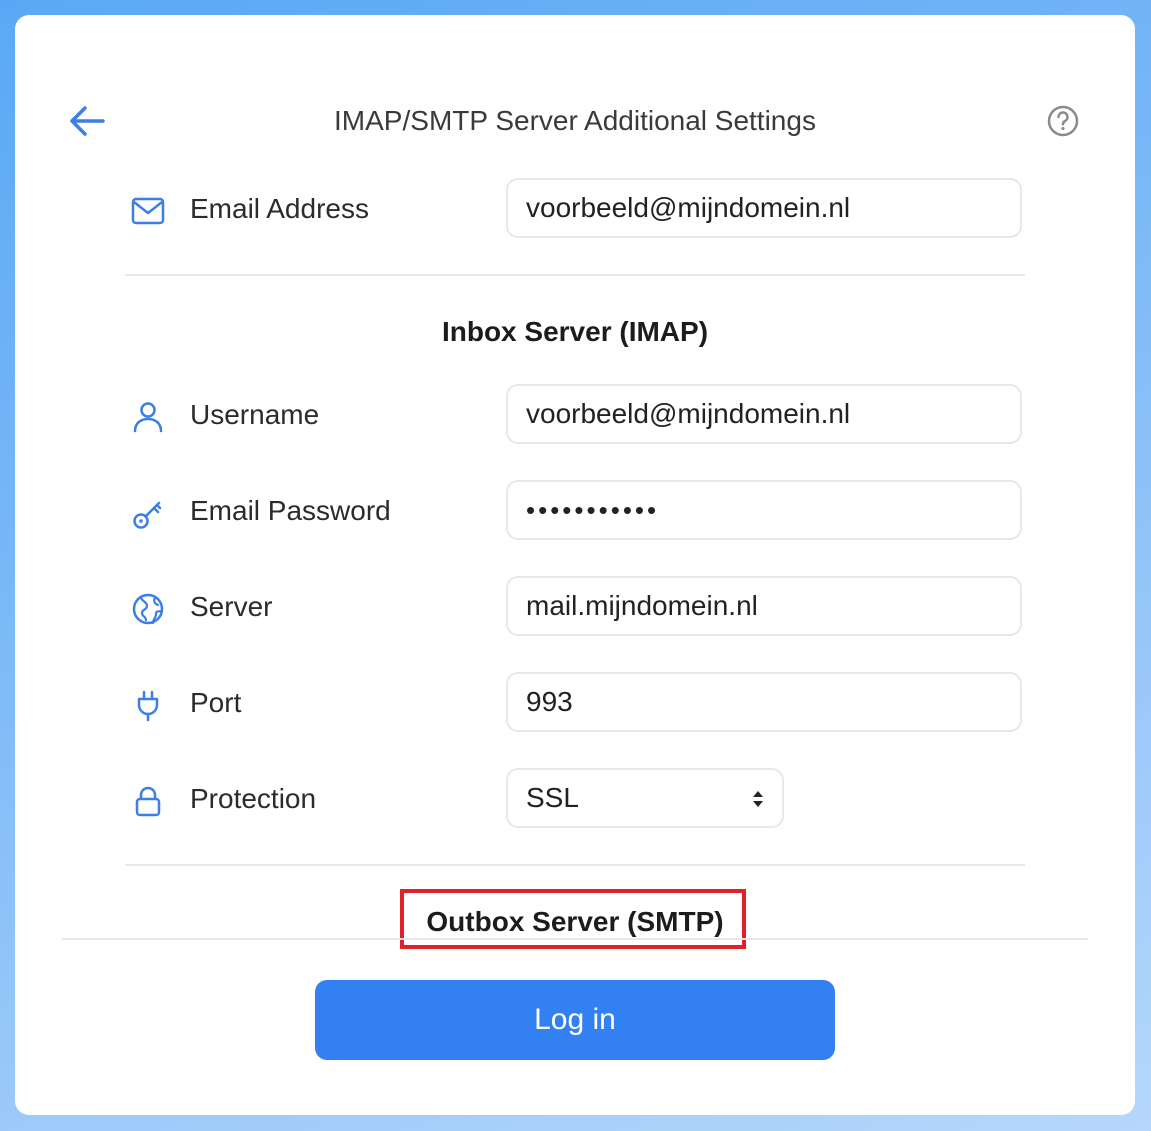 The image size is (1151, 1131). What do you see at coordinates (148, 609) in the screenshot?
I see `globe-icon` at bounding box center [148, 609].